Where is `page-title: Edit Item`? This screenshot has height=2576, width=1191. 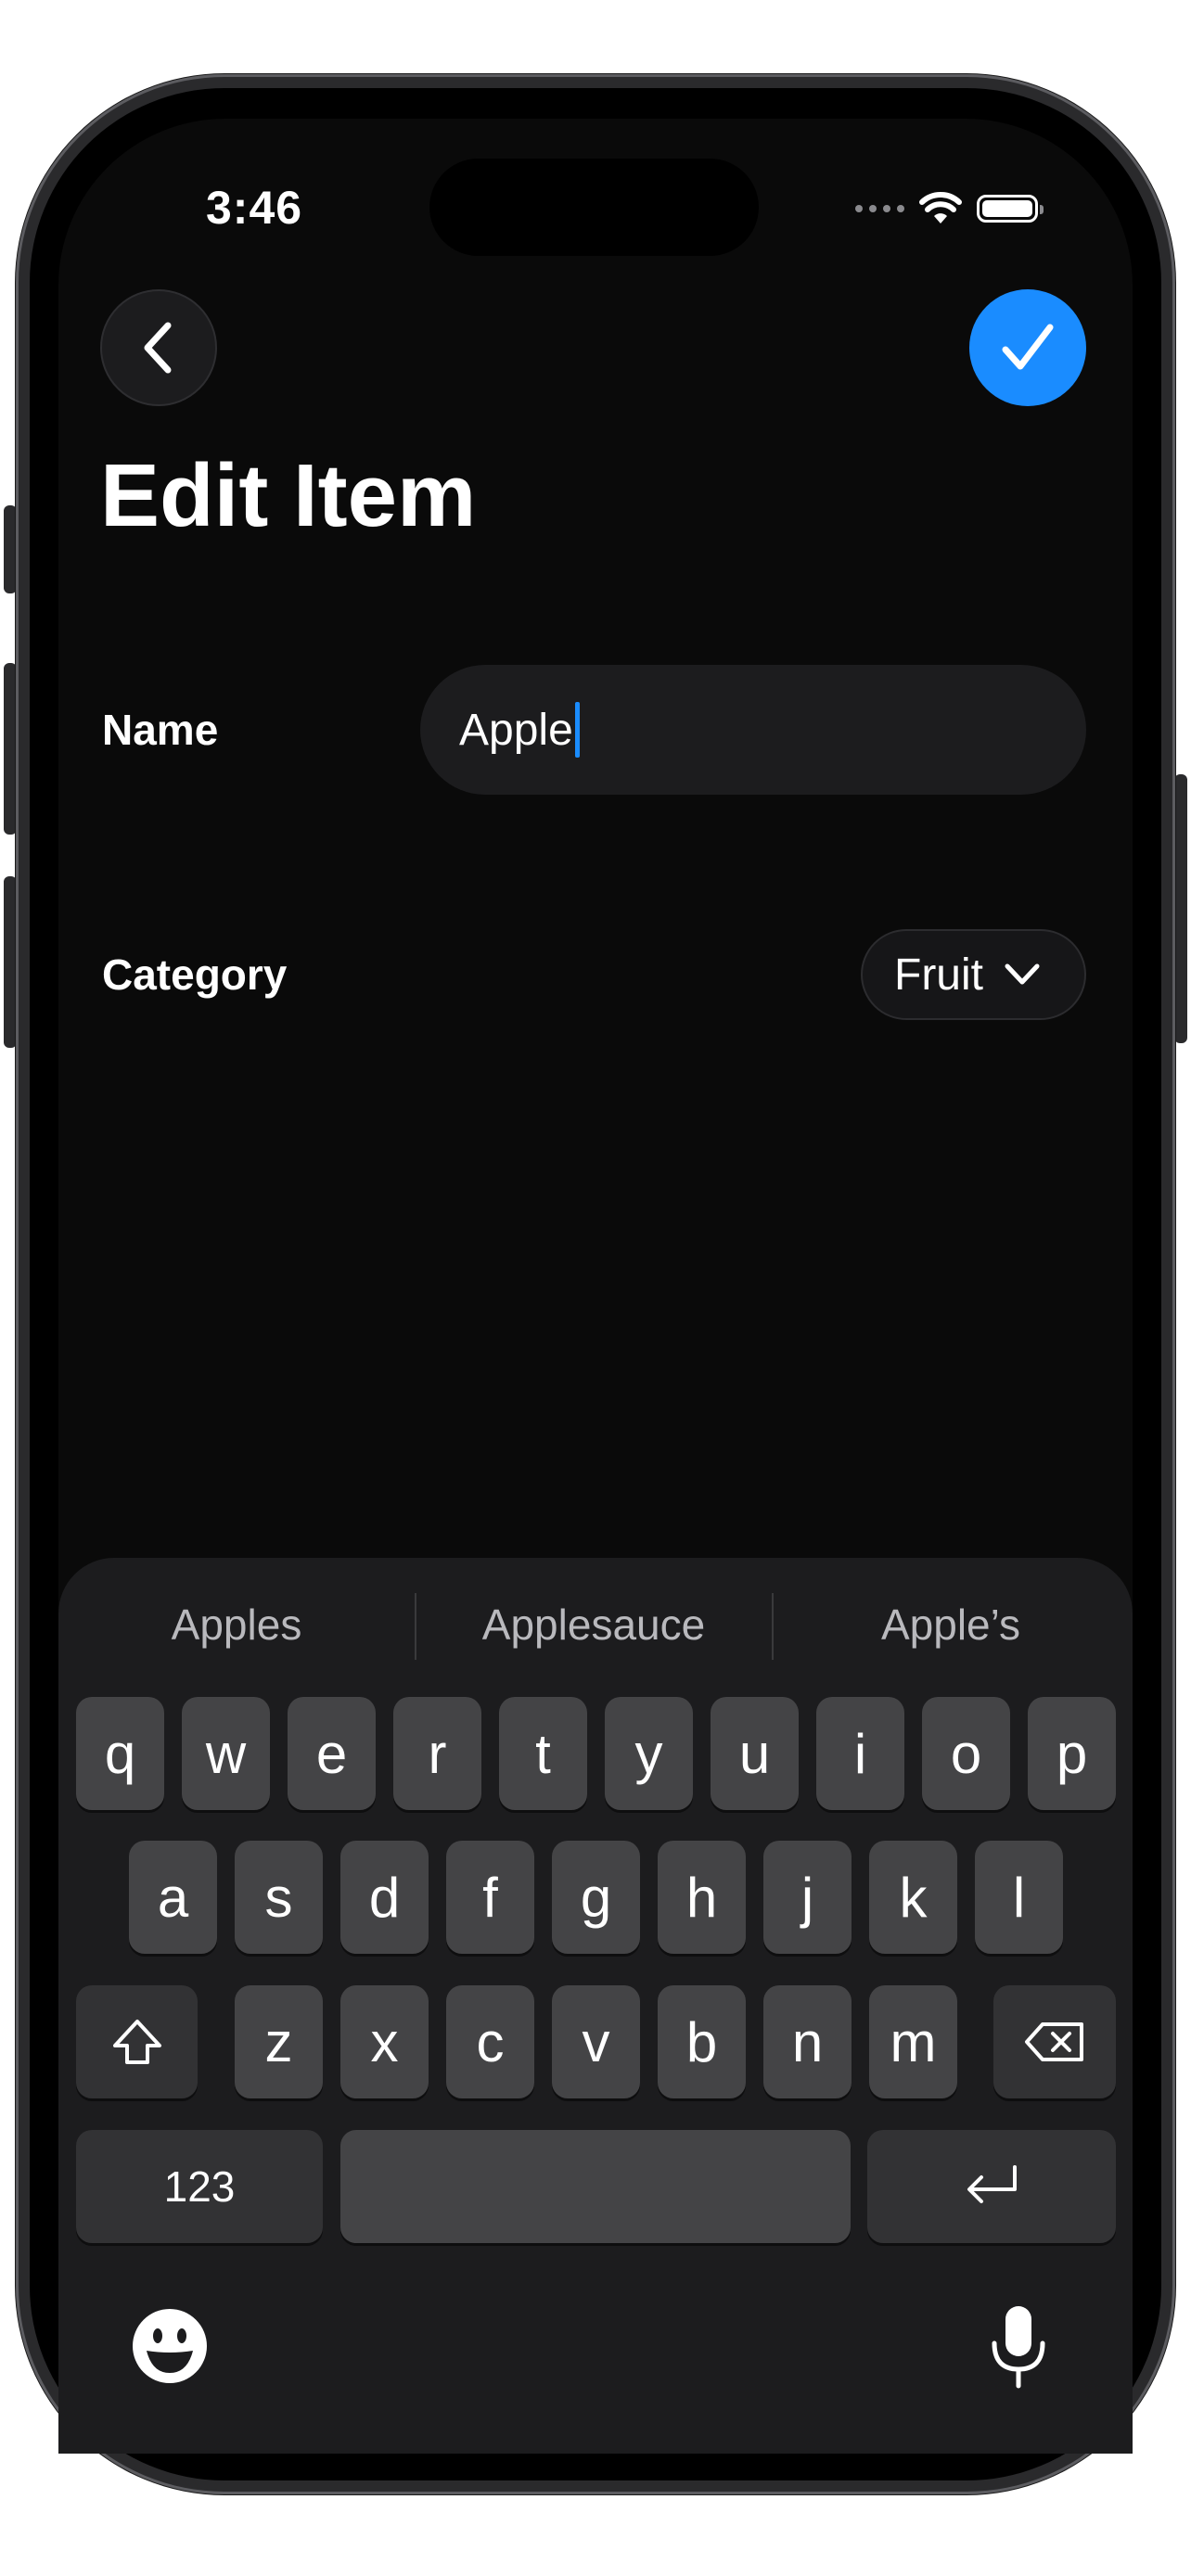 page-title: Edit Item is located at coordinates (288, 495).